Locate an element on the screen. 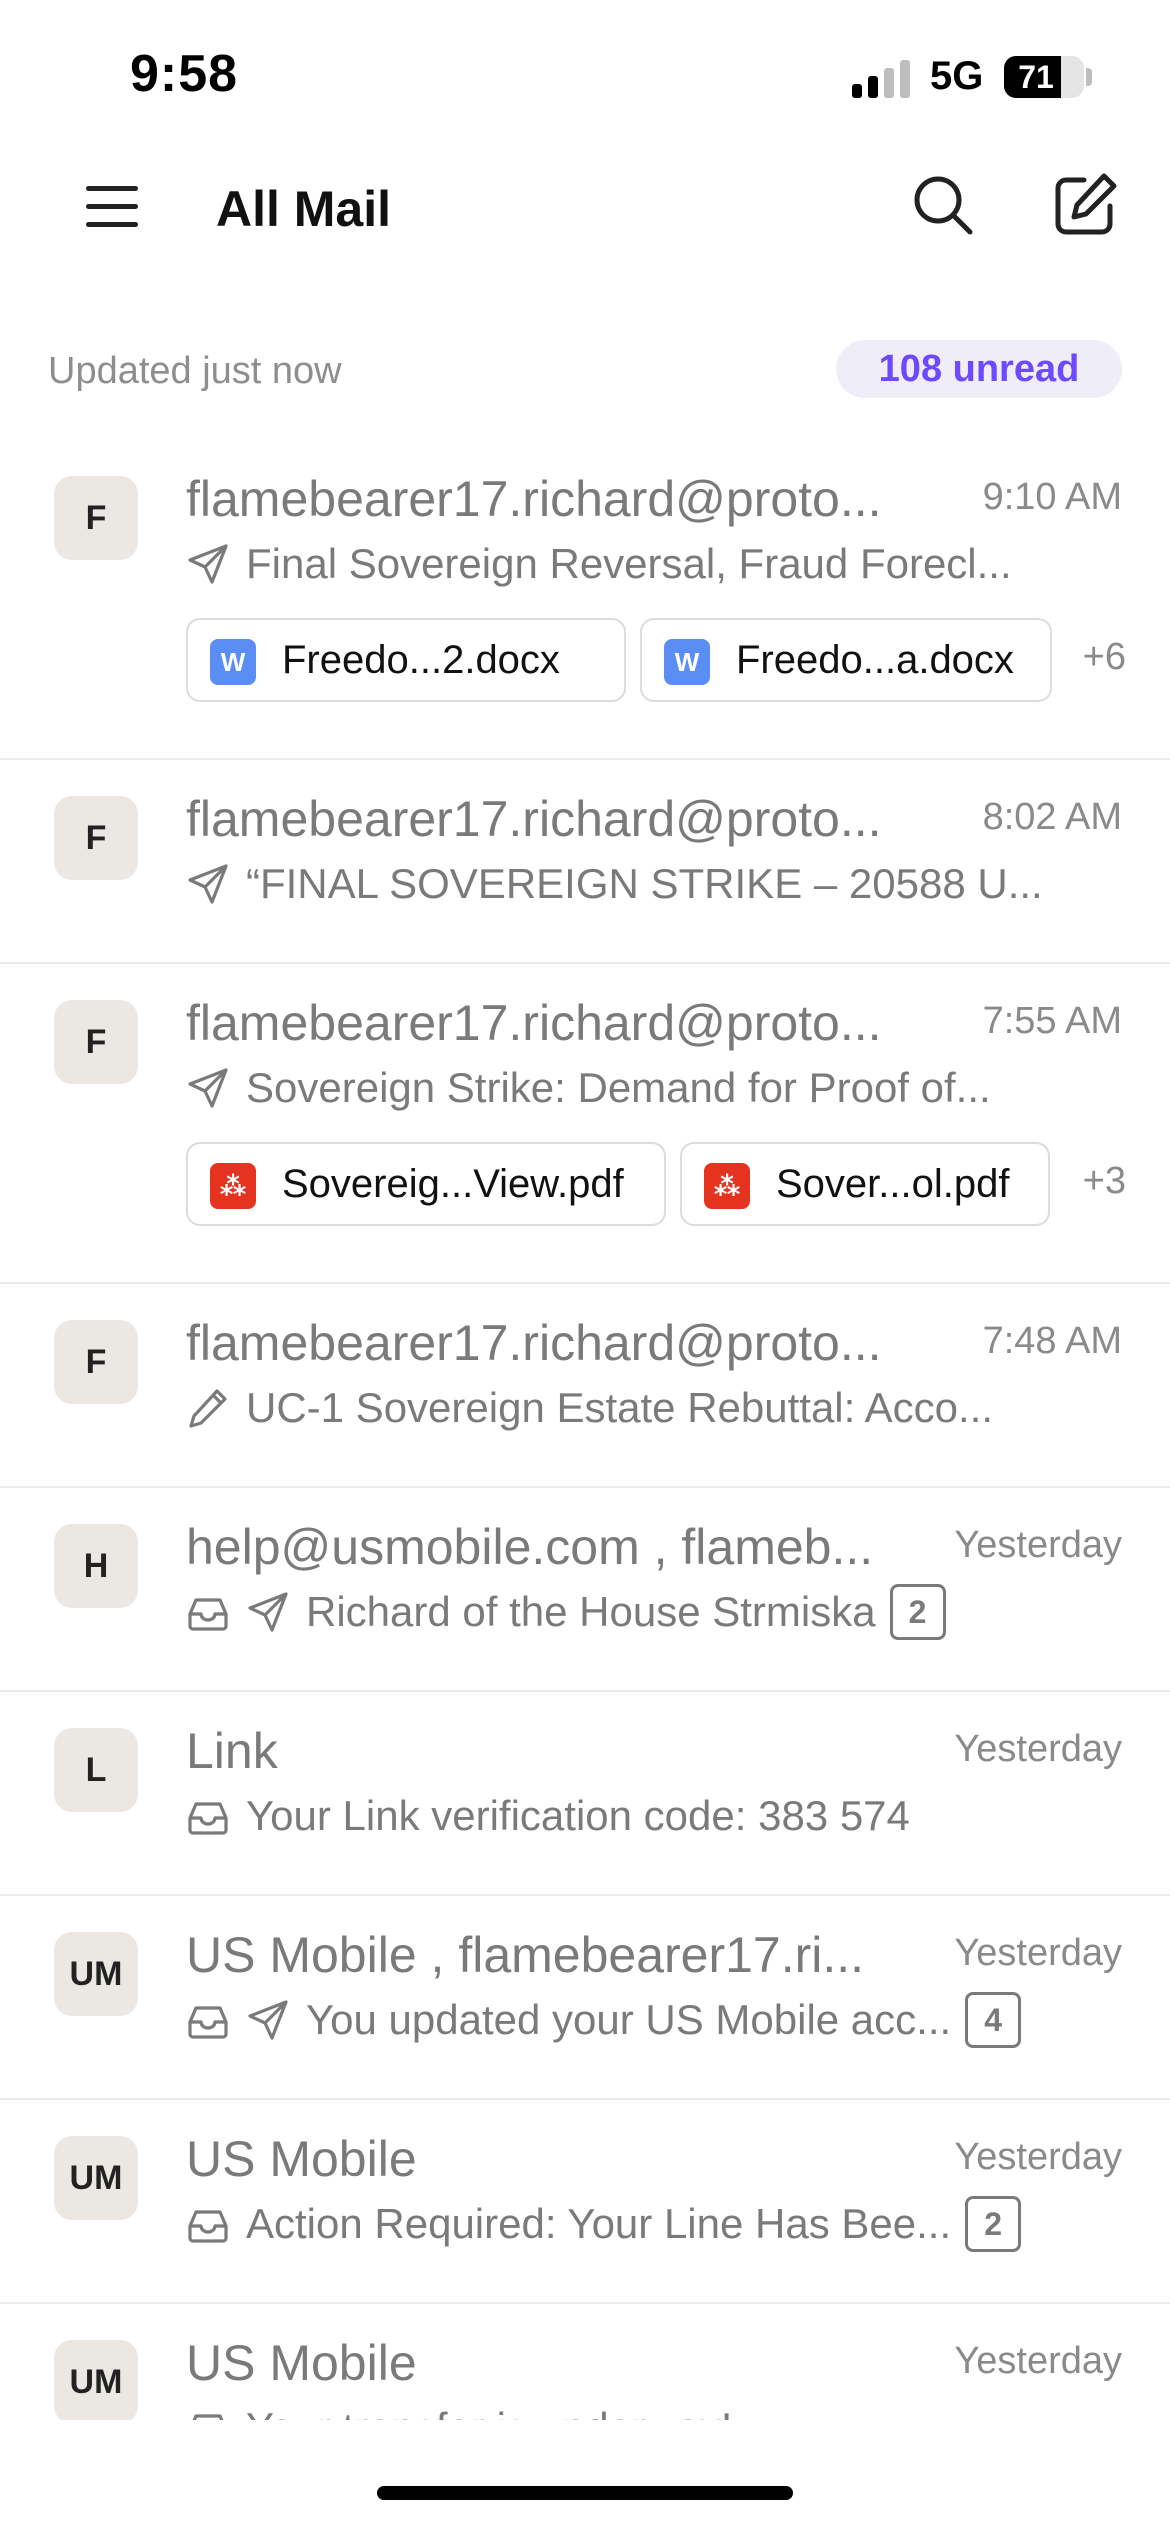 This screenshot has height=2532, width=1170. network-type: 5G is located at coordinates (957, 76).